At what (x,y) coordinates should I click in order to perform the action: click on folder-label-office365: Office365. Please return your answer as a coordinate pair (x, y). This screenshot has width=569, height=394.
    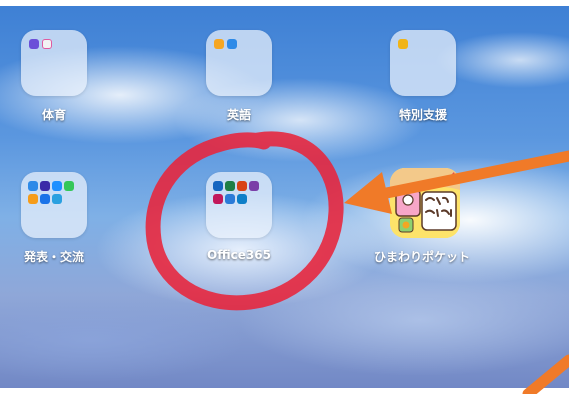
    Looking at the image, I should click on (239, 255).